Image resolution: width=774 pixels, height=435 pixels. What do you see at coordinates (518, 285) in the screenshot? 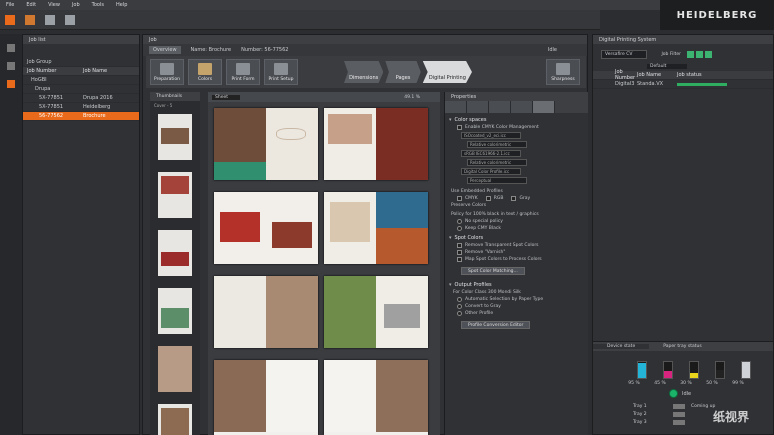
I see `output-profiles-section: Output Profiles` at bounding box center [518, 285].